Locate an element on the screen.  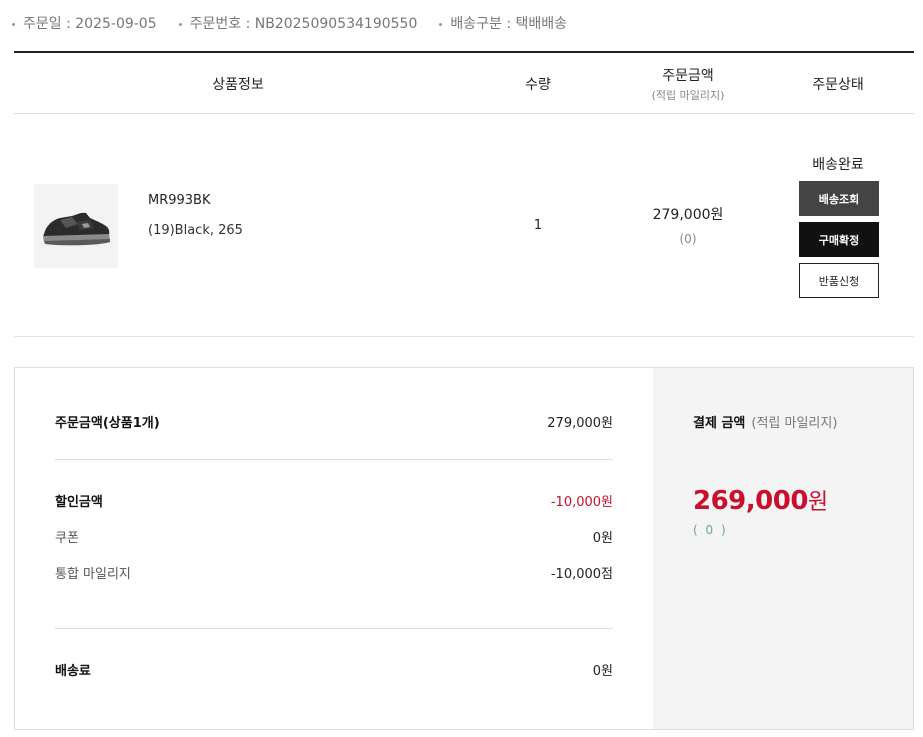
header-quantity-label: 수량 is located at coordinates (538, 84).